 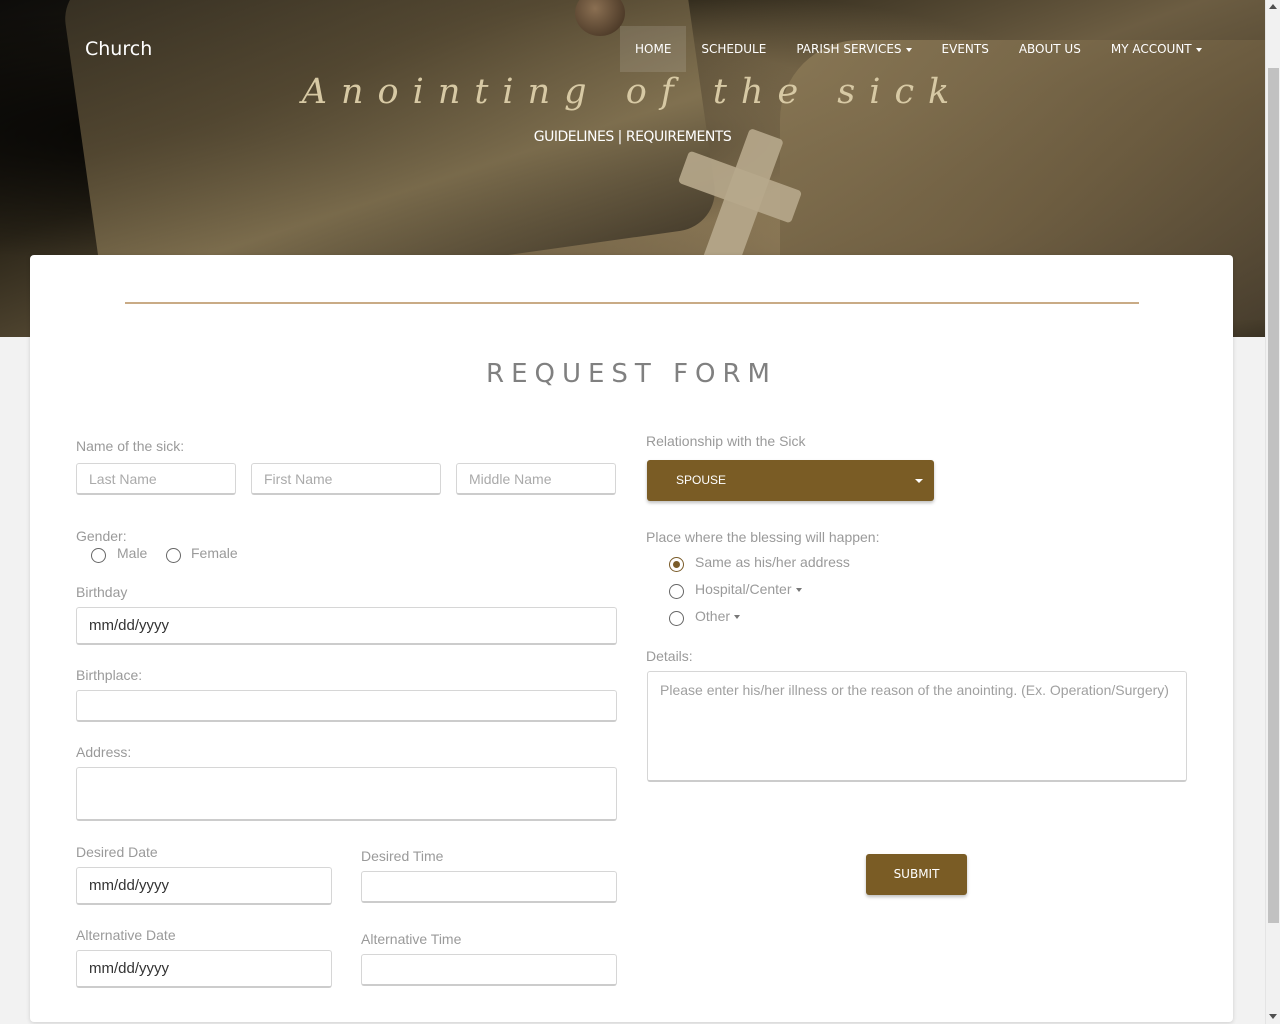 What do you see at coordinates (701, 480) in the screenshot?
I see `relationship-value: SPOUSE` at bounding box center [701, 480].